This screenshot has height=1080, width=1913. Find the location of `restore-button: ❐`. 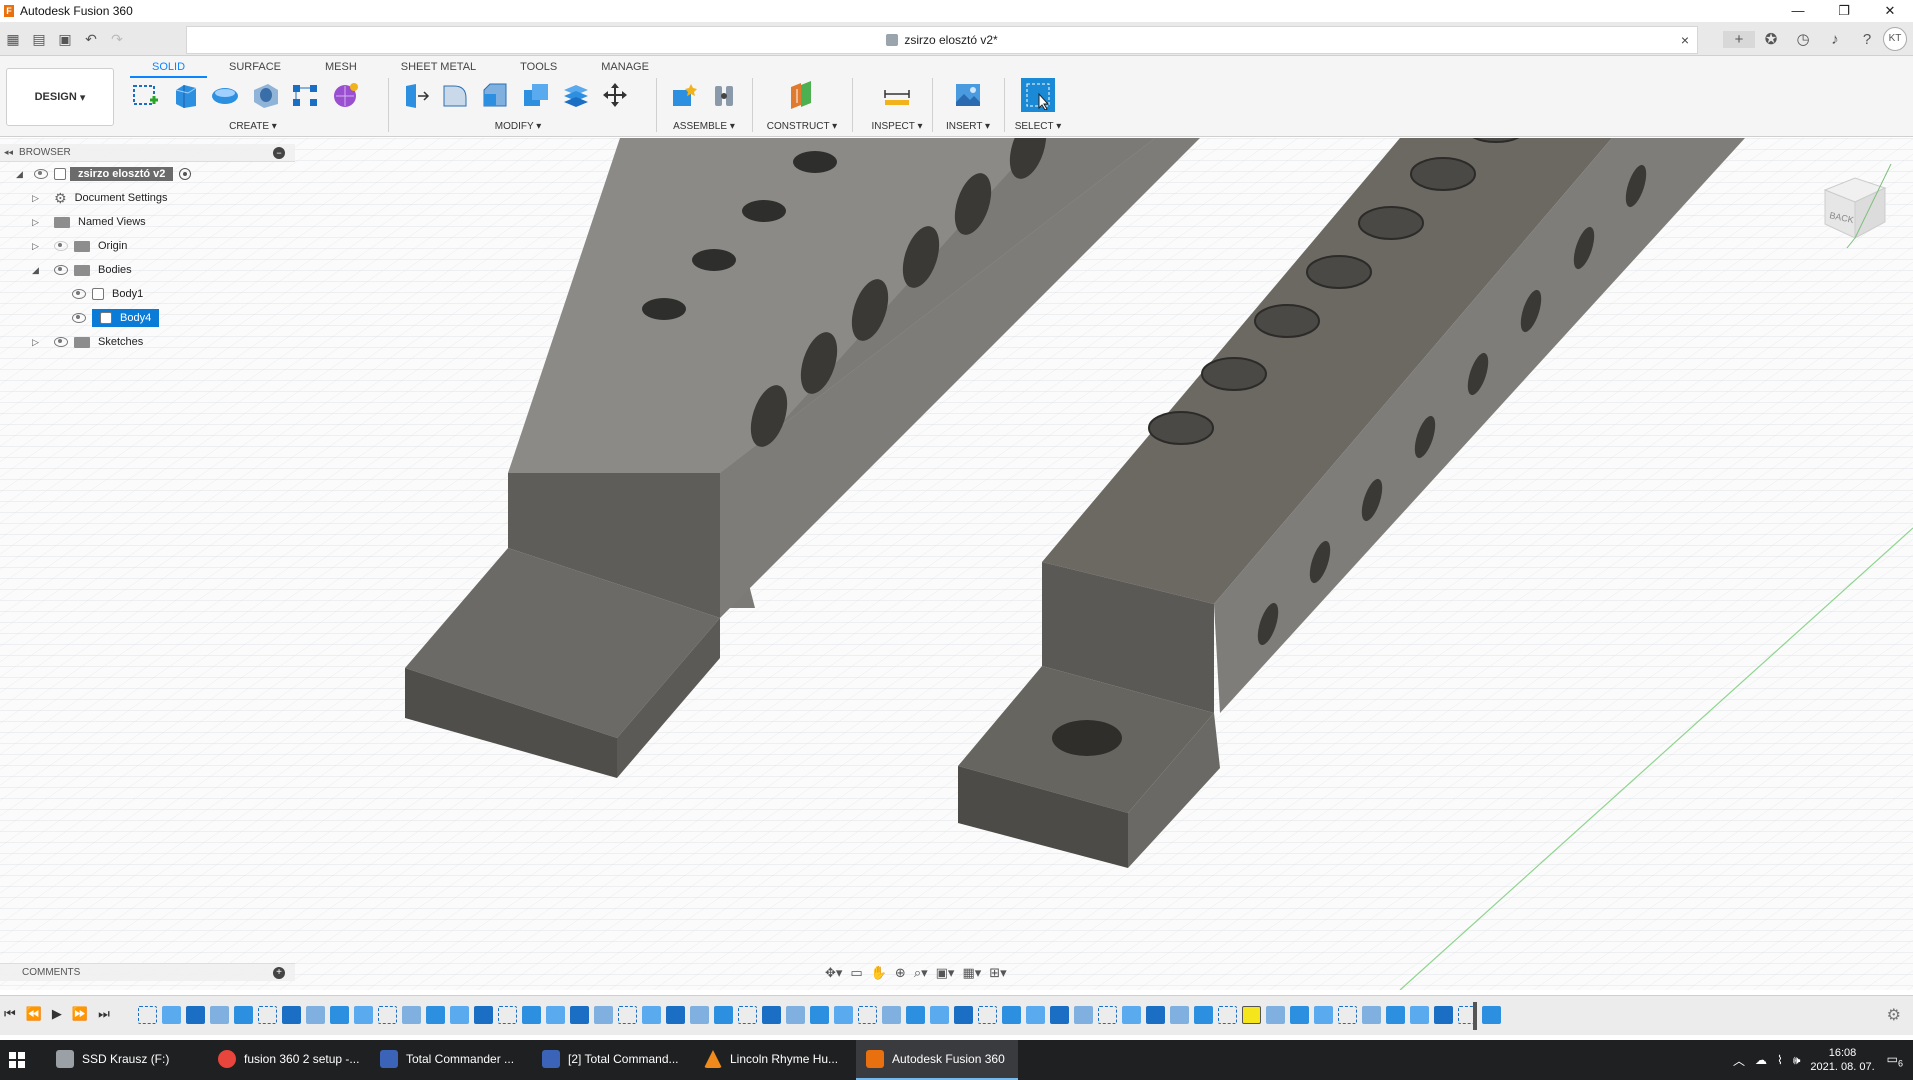

restore-button: ❐ is located at coordinates (1844, 11).